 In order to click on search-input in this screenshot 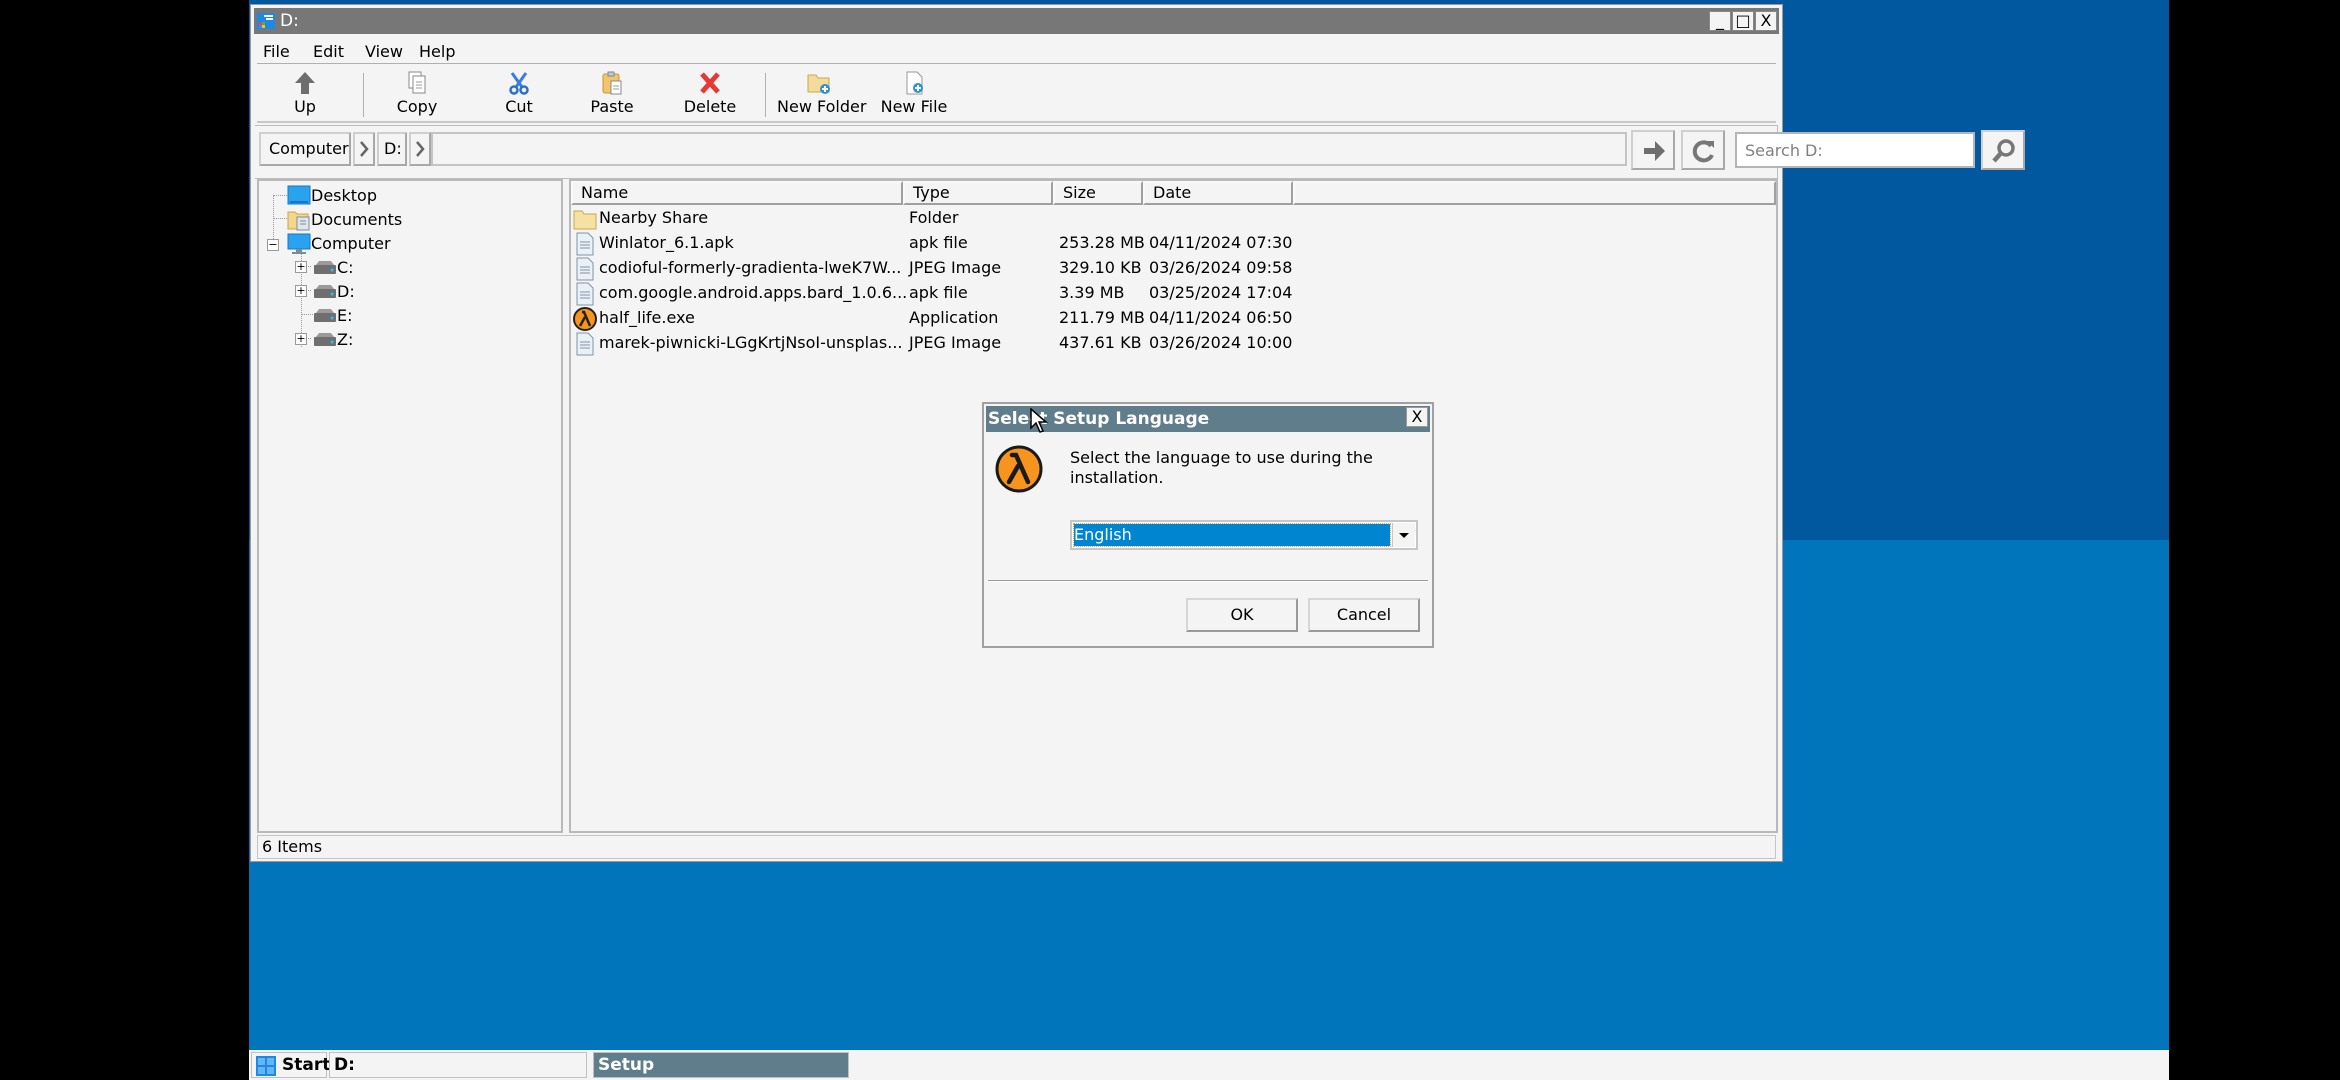, I will do `click(1855, 150)`.